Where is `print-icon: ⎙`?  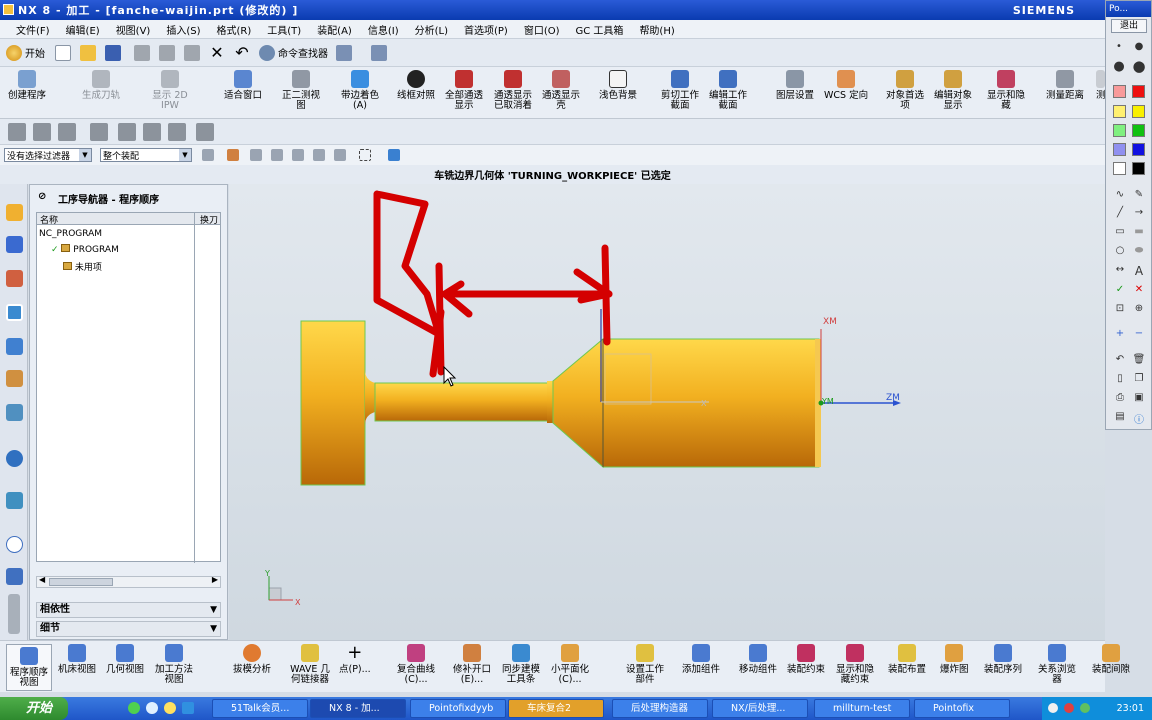 print-icon: ⎙ is located at coordinates (1120, 397).